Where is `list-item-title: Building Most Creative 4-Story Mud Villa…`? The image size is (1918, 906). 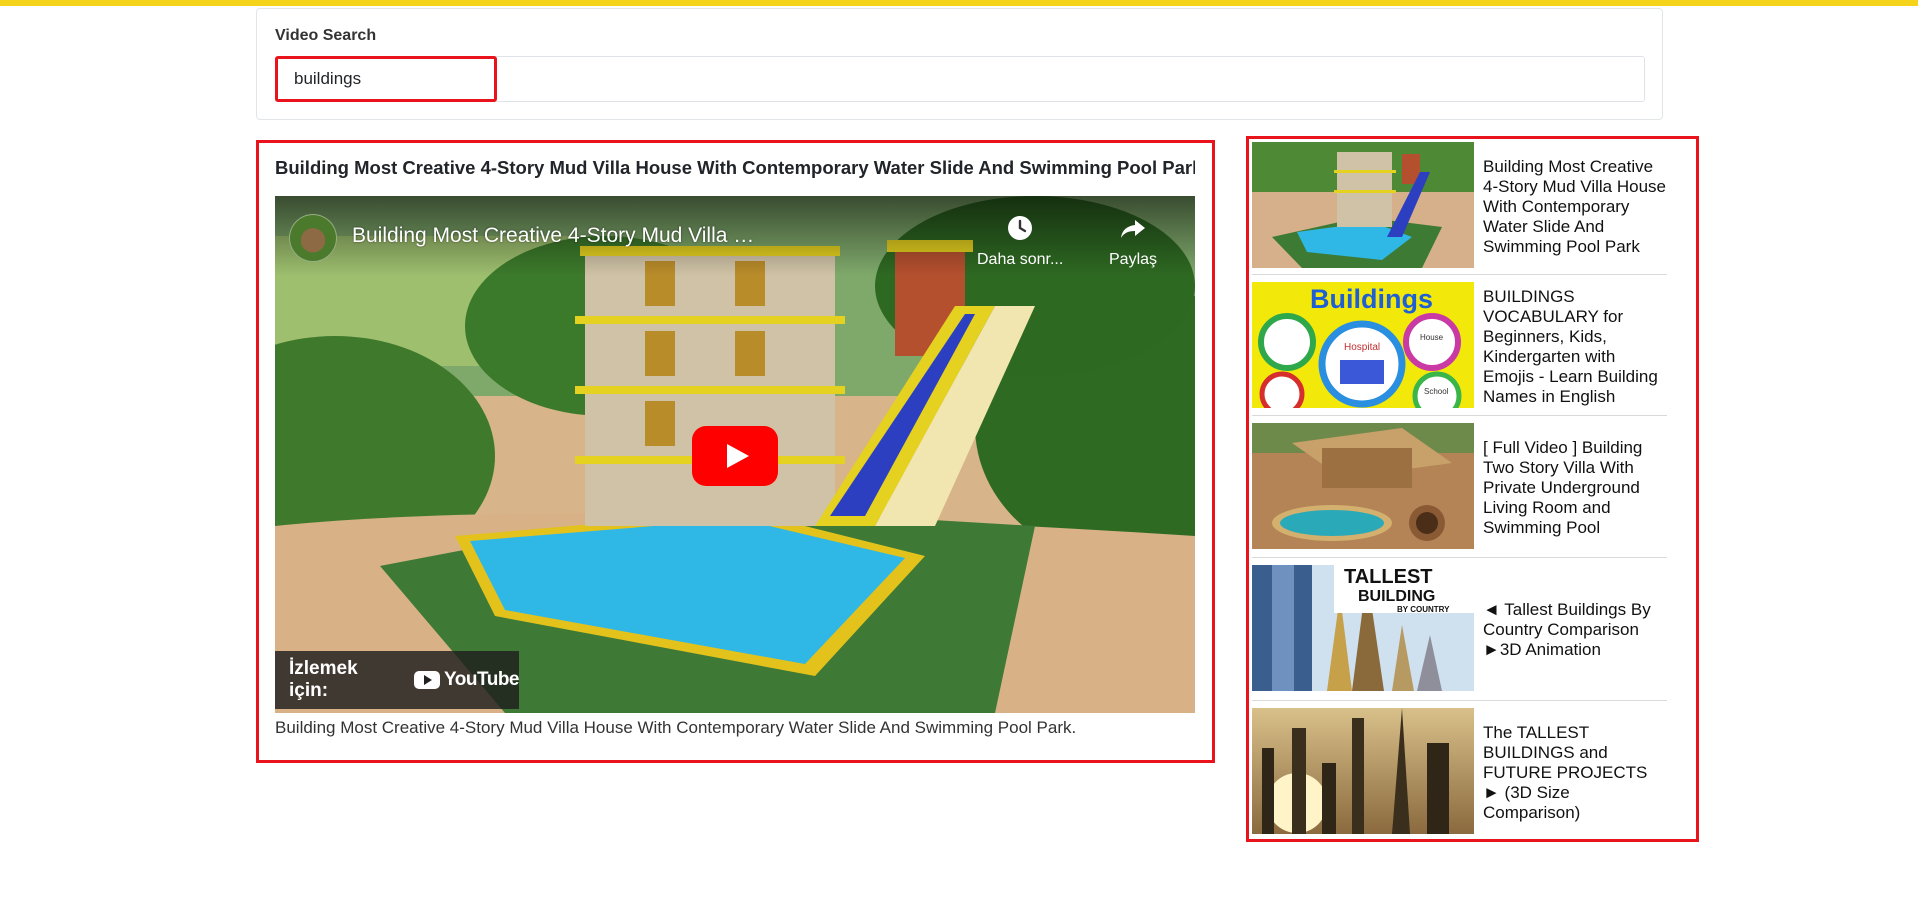 list-item-title: Building Most Creative 4-Story Mud Villa… is located at coordinates (1574, 206).